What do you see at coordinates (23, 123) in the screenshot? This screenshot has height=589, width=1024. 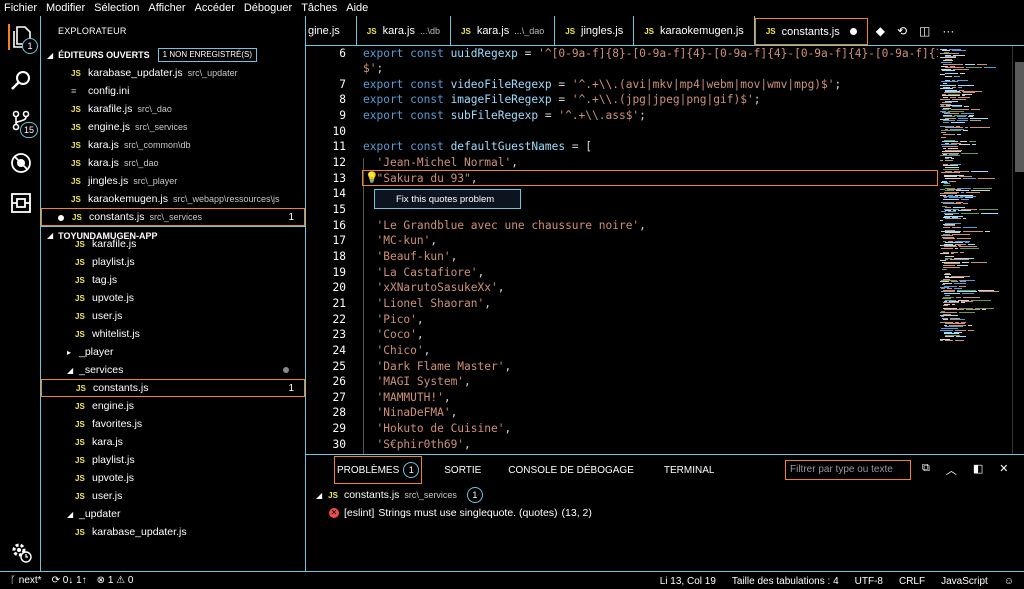 I see `source-control-icon: 15` at bounding box center [23, 123].